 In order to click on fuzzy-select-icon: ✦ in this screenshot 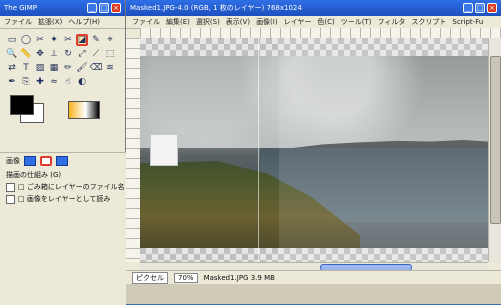, I will do `click(54, 40)`.